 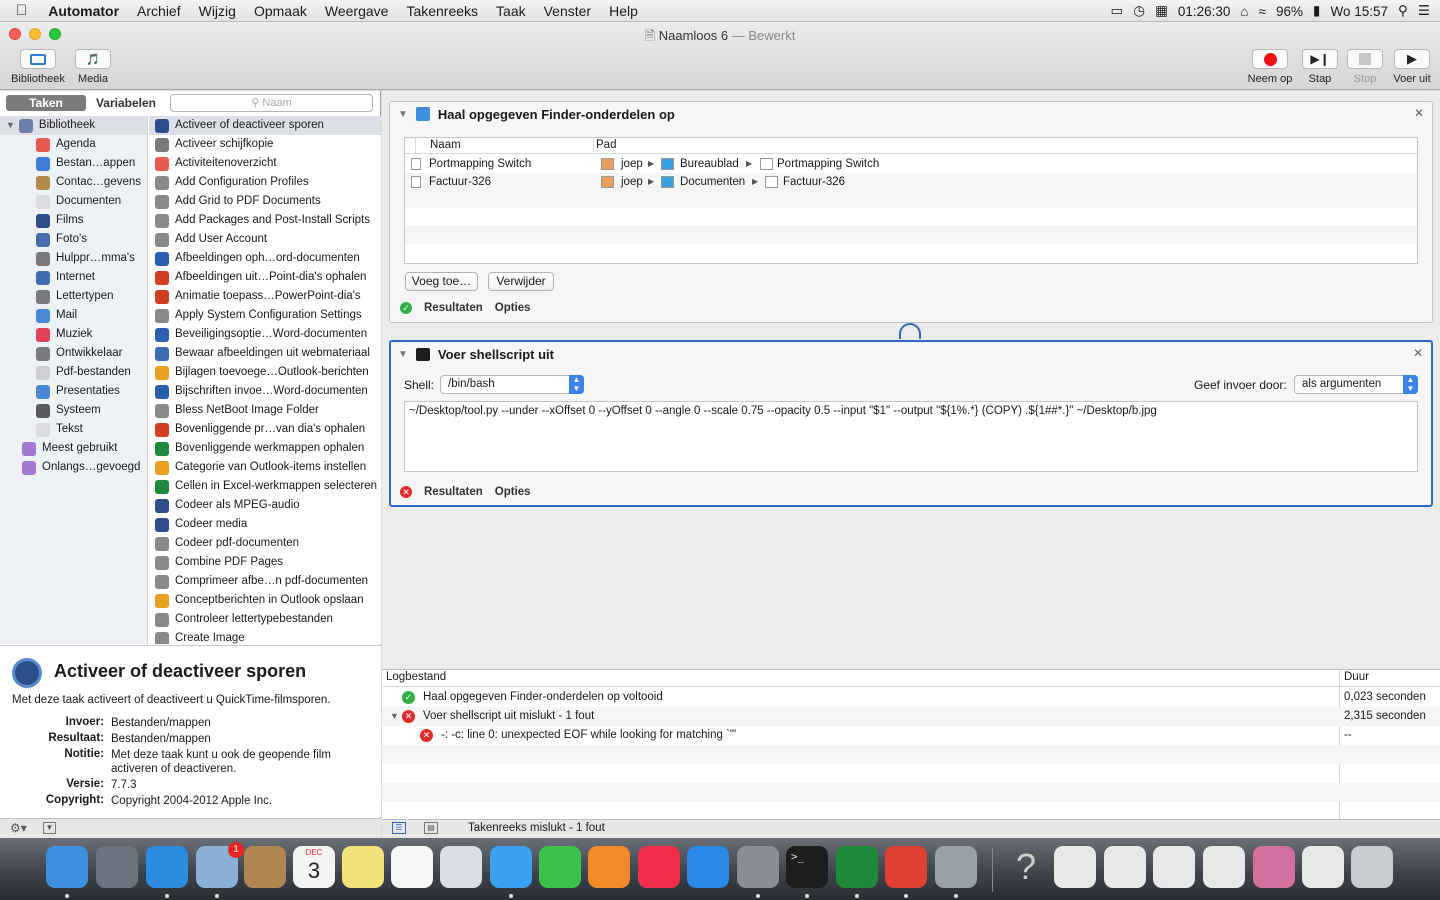 What do you see at coordinates (73, 315) in the screenshot?
I see `library-item: Mail` at bounding box center [73, 315].